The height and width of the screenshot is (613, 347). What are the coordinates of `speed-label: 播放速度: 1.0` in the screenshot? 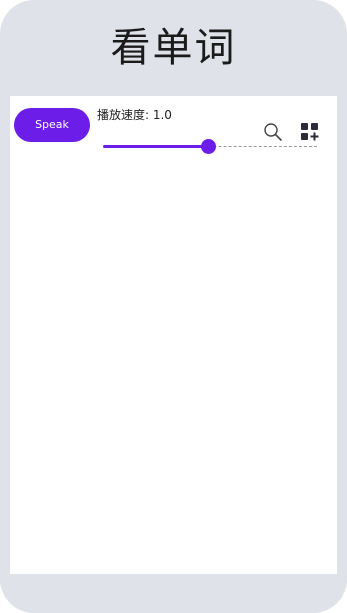 It's located at (134, 115).